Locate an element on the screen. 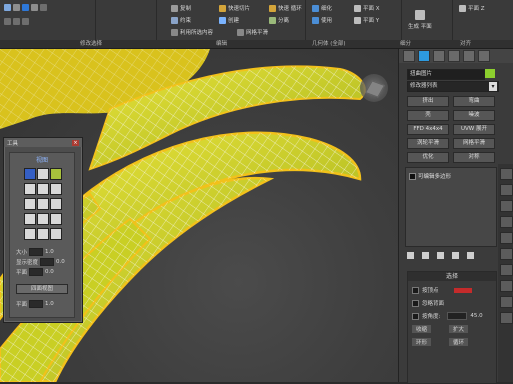  grow-button: 扩大 is located at coordinates (459, 329).